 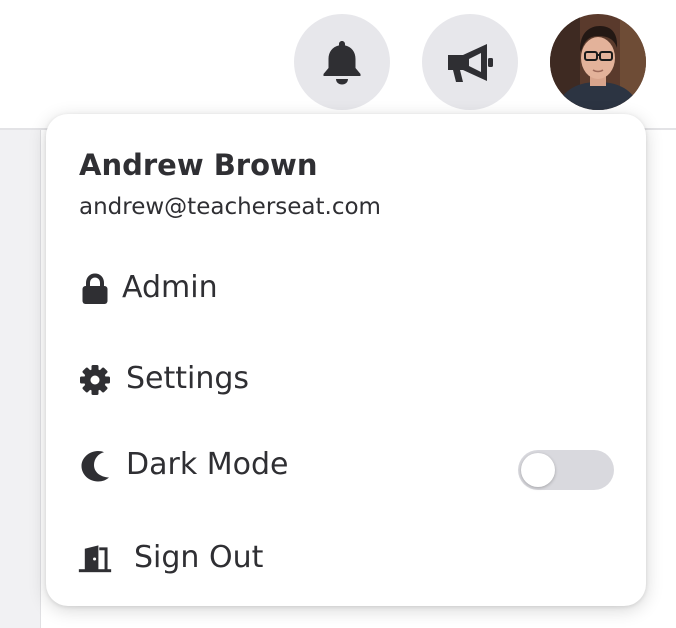 What do you see at coordinates (95, 380) in the screenshot?
I see `gear-icon` at bounding box center [95, 380].